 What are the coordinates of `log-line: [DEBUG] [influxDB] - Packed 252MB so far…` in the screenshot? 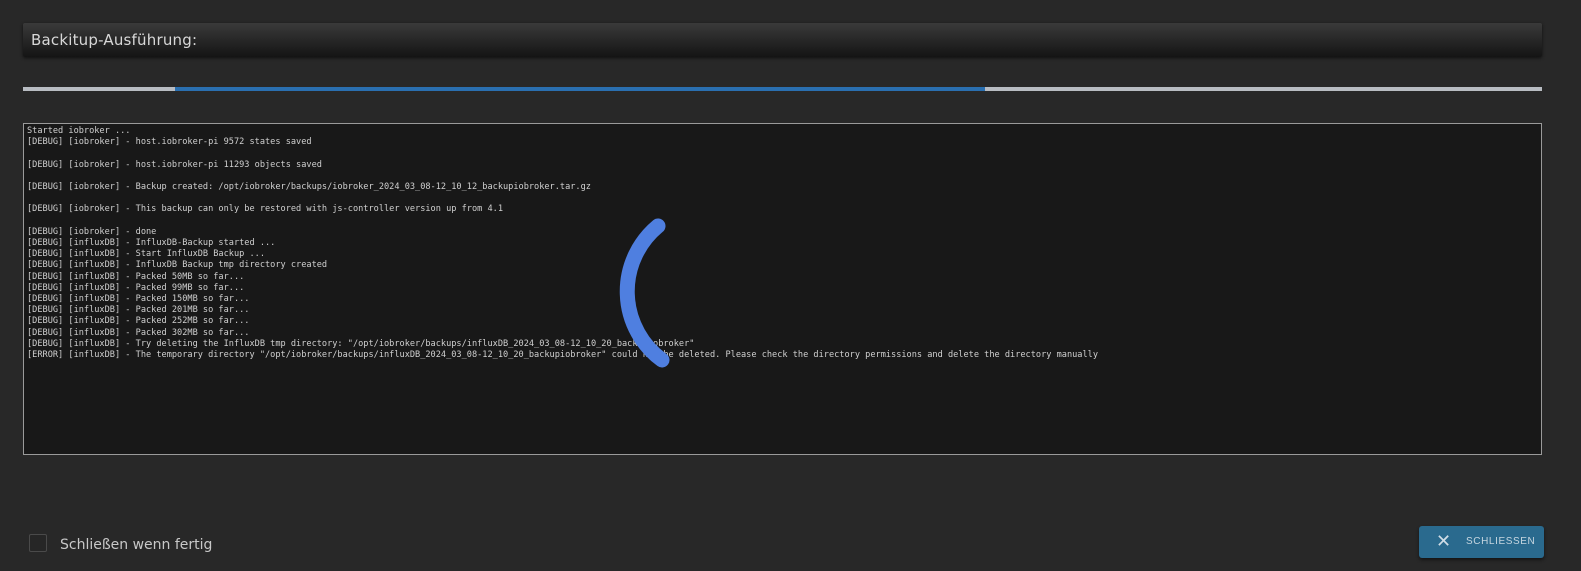 It's located at (138, 321).